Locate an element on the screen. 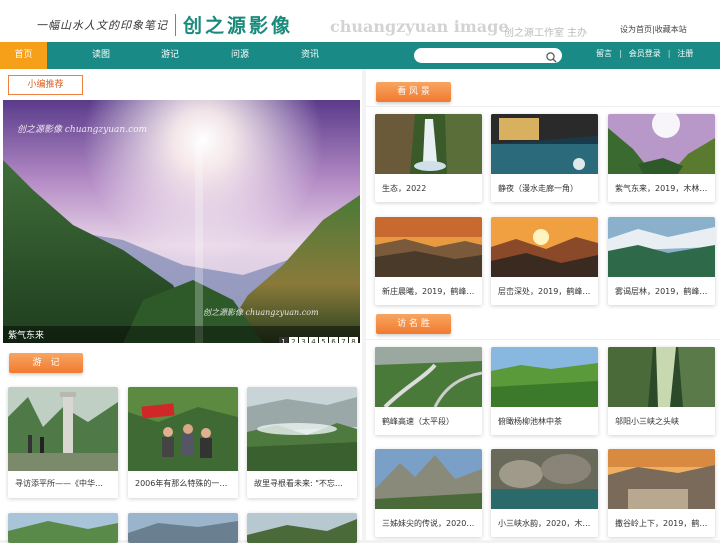  scenery-card-title: 静夜（漫水走廊一角） is located at coordinates (538, 188).